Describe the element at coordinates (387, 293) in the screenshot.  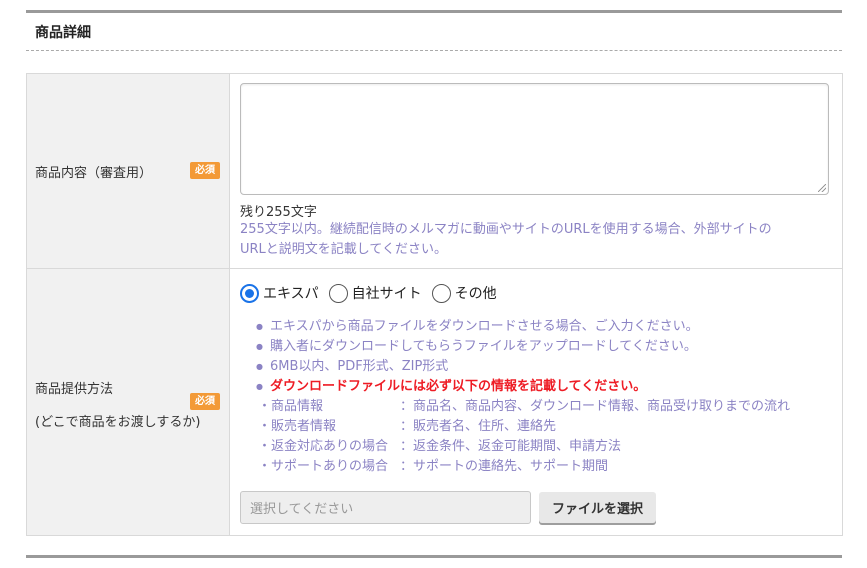
I see `radio-label: 自社サイト` at that location.